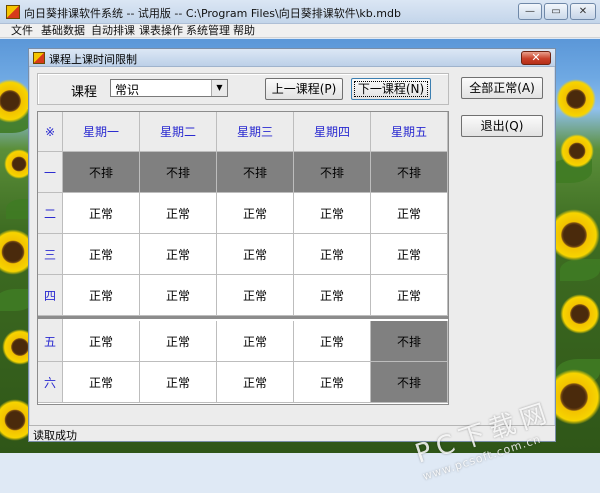 This screenshot has width=600, height=493. What do you see at coordinates (169, 88) in the screenshot?
I see `course-select: 常识 ▼` at bounding box center [169, 88].